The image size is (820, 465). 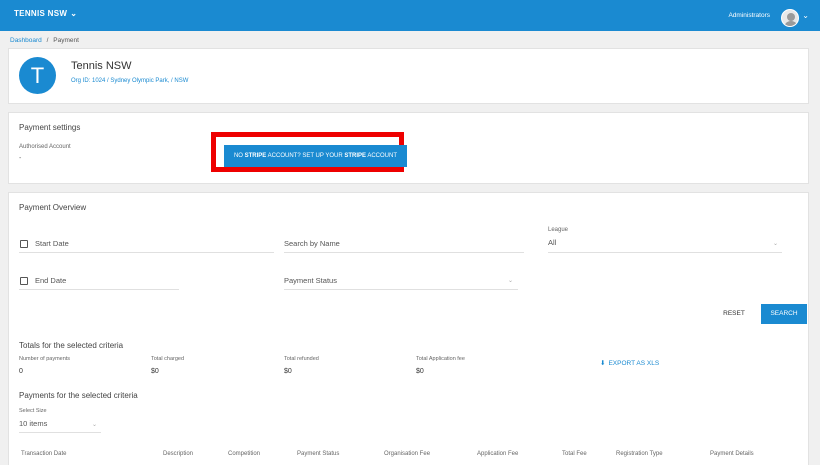 What do you see at coordinates (60, 425) in the screenshot?
I see `select-size-dropdown: 10 items ⌄` at bounding box center [60, 425].